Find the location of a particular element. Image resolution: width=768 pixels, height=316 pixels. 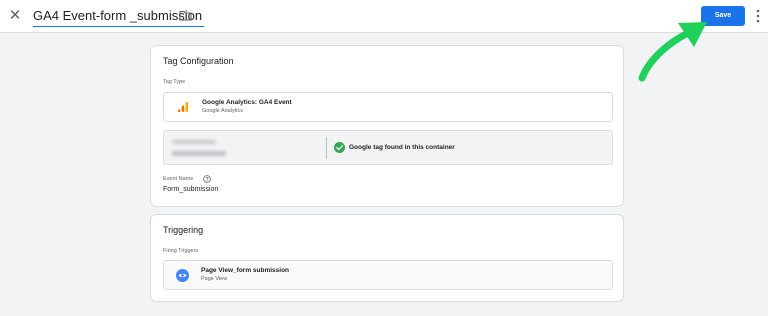

measurement-id-box: Google tag found in this container is located at coordinates (388, 147).